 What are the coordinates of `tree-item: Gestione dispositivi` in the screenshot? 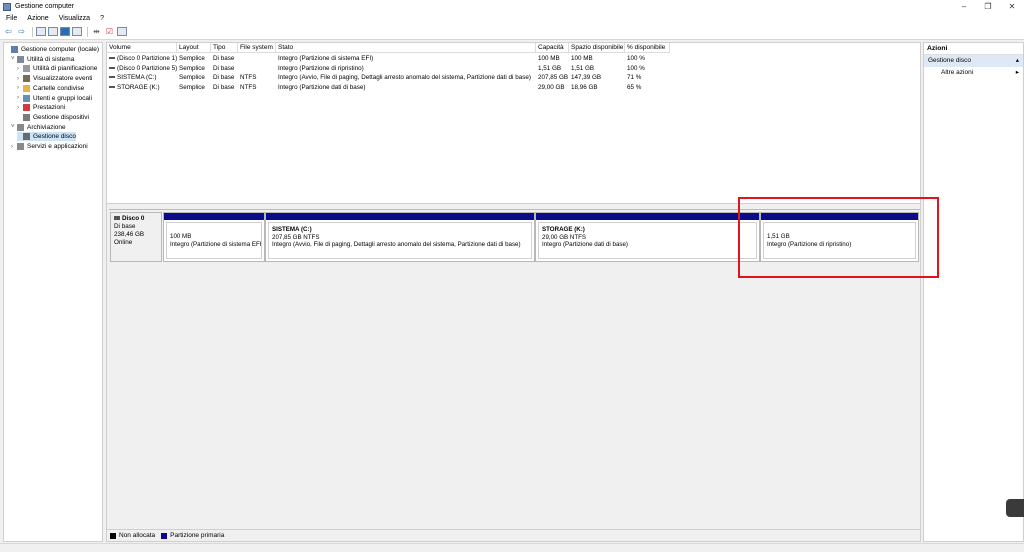 It's located at (53, 117).